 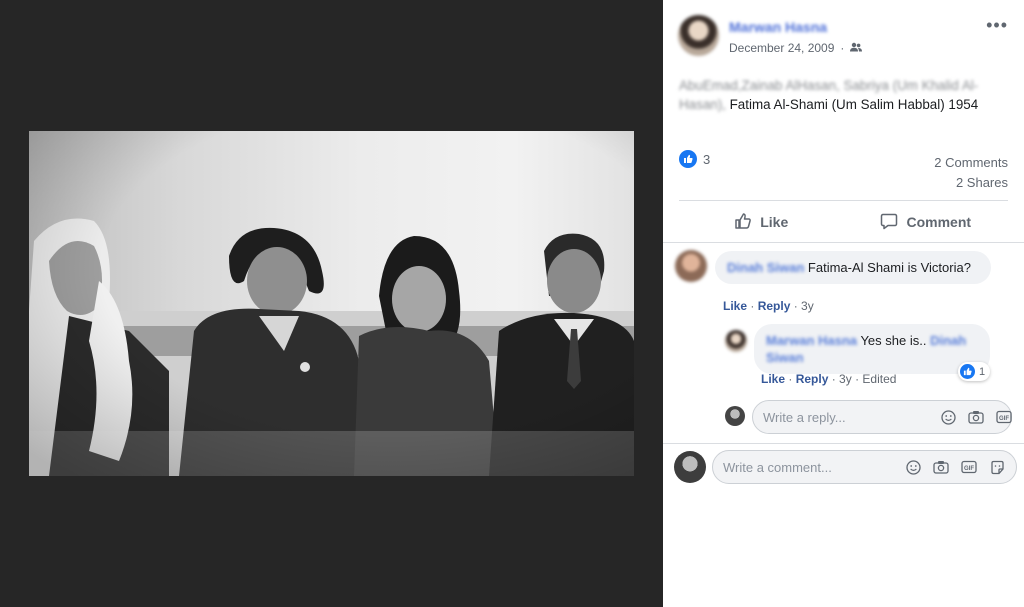 I want to click on comment-bubble: Dinah Siwan Fatima-Al Shami is Victoria?, so click(x=853, y=267).